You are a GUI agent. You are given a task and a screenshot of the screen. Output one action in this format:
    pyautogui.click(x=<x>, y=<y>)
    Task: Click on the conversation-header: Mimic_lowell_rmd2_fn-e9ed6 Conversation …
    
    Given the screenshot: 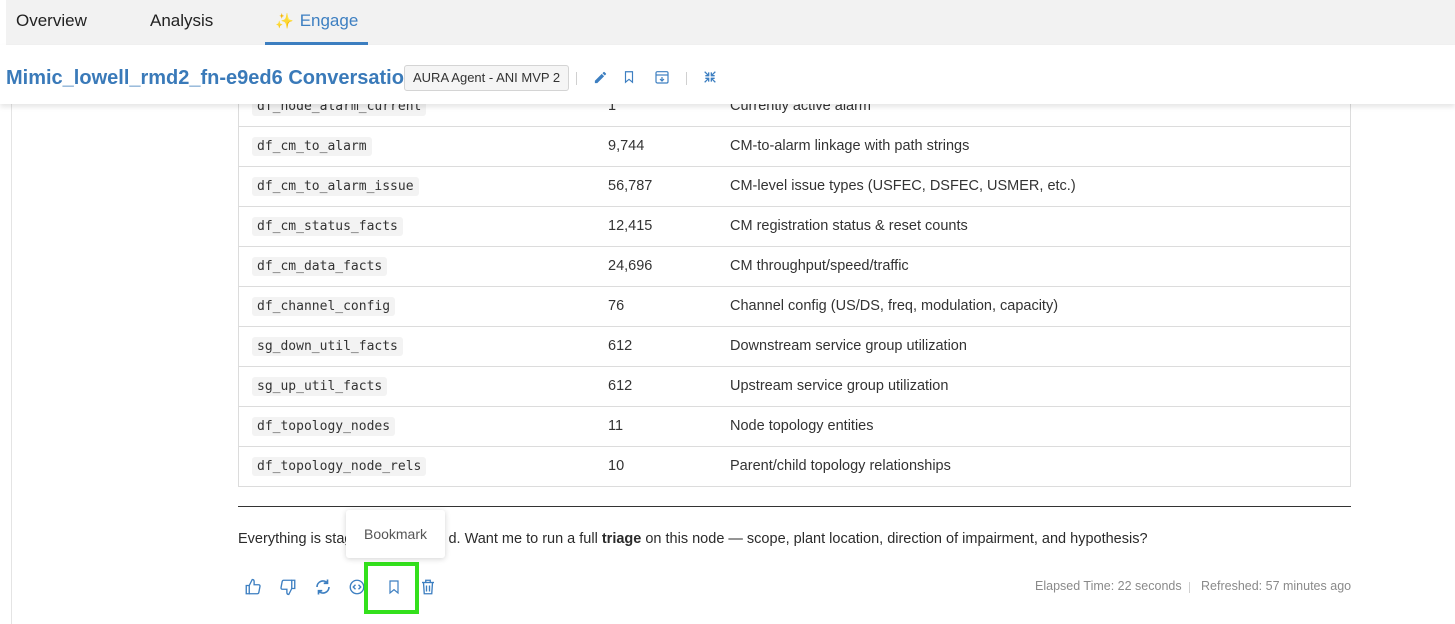 What is the action you would take?
    pyautogui.click(x=727, y=74)
    